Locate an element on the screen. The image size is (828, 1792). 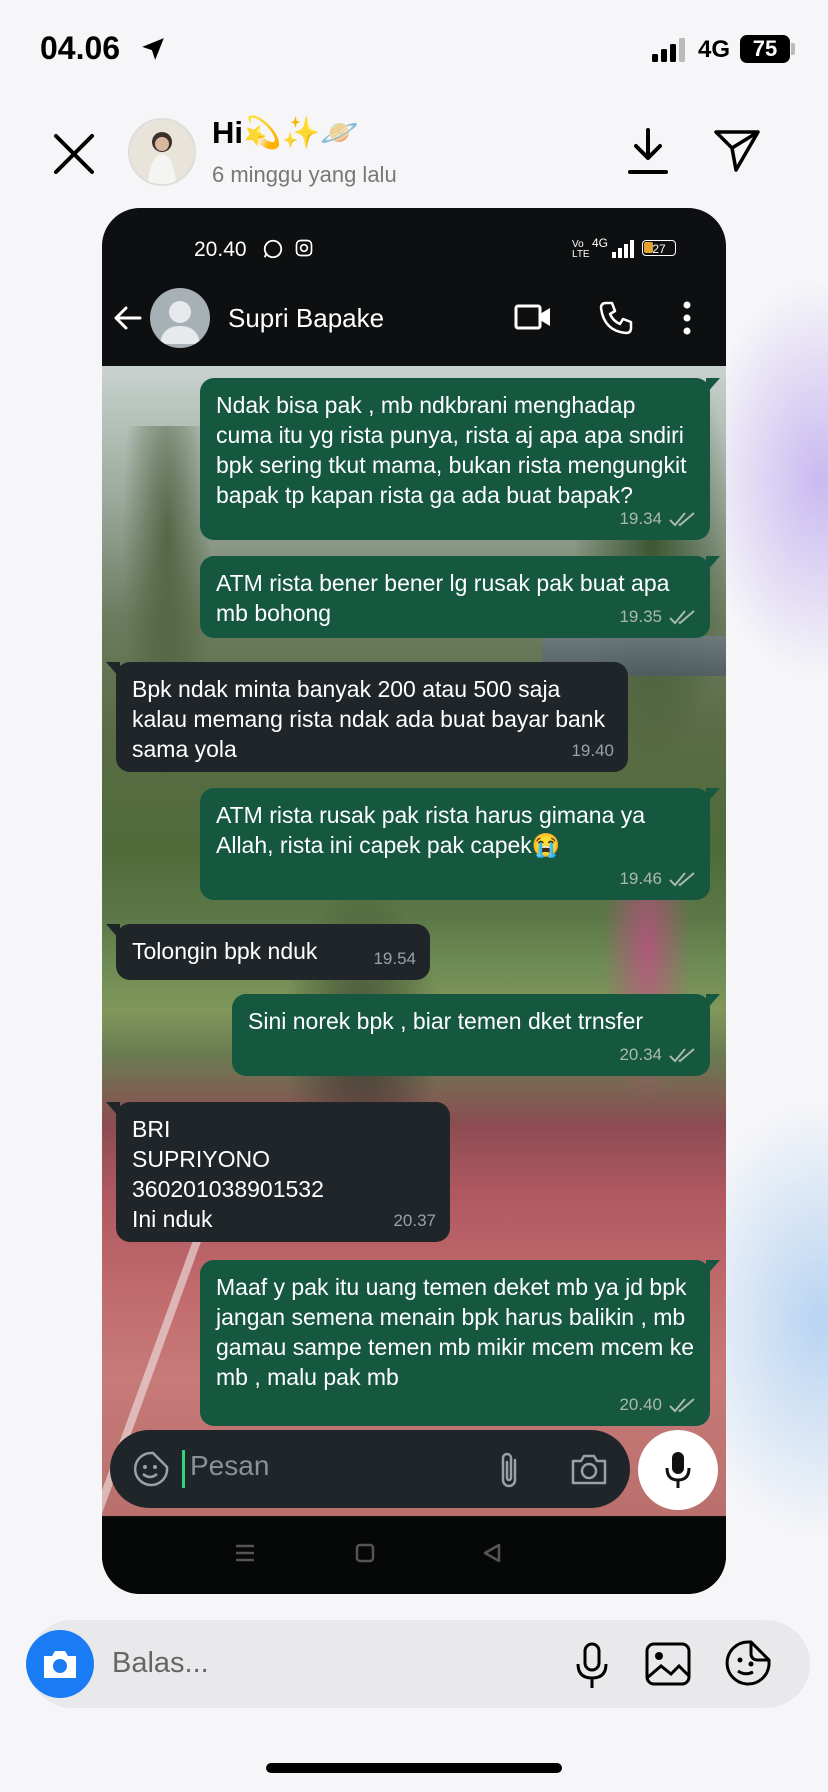
video-call-icon is located at coordinates (533, 317).